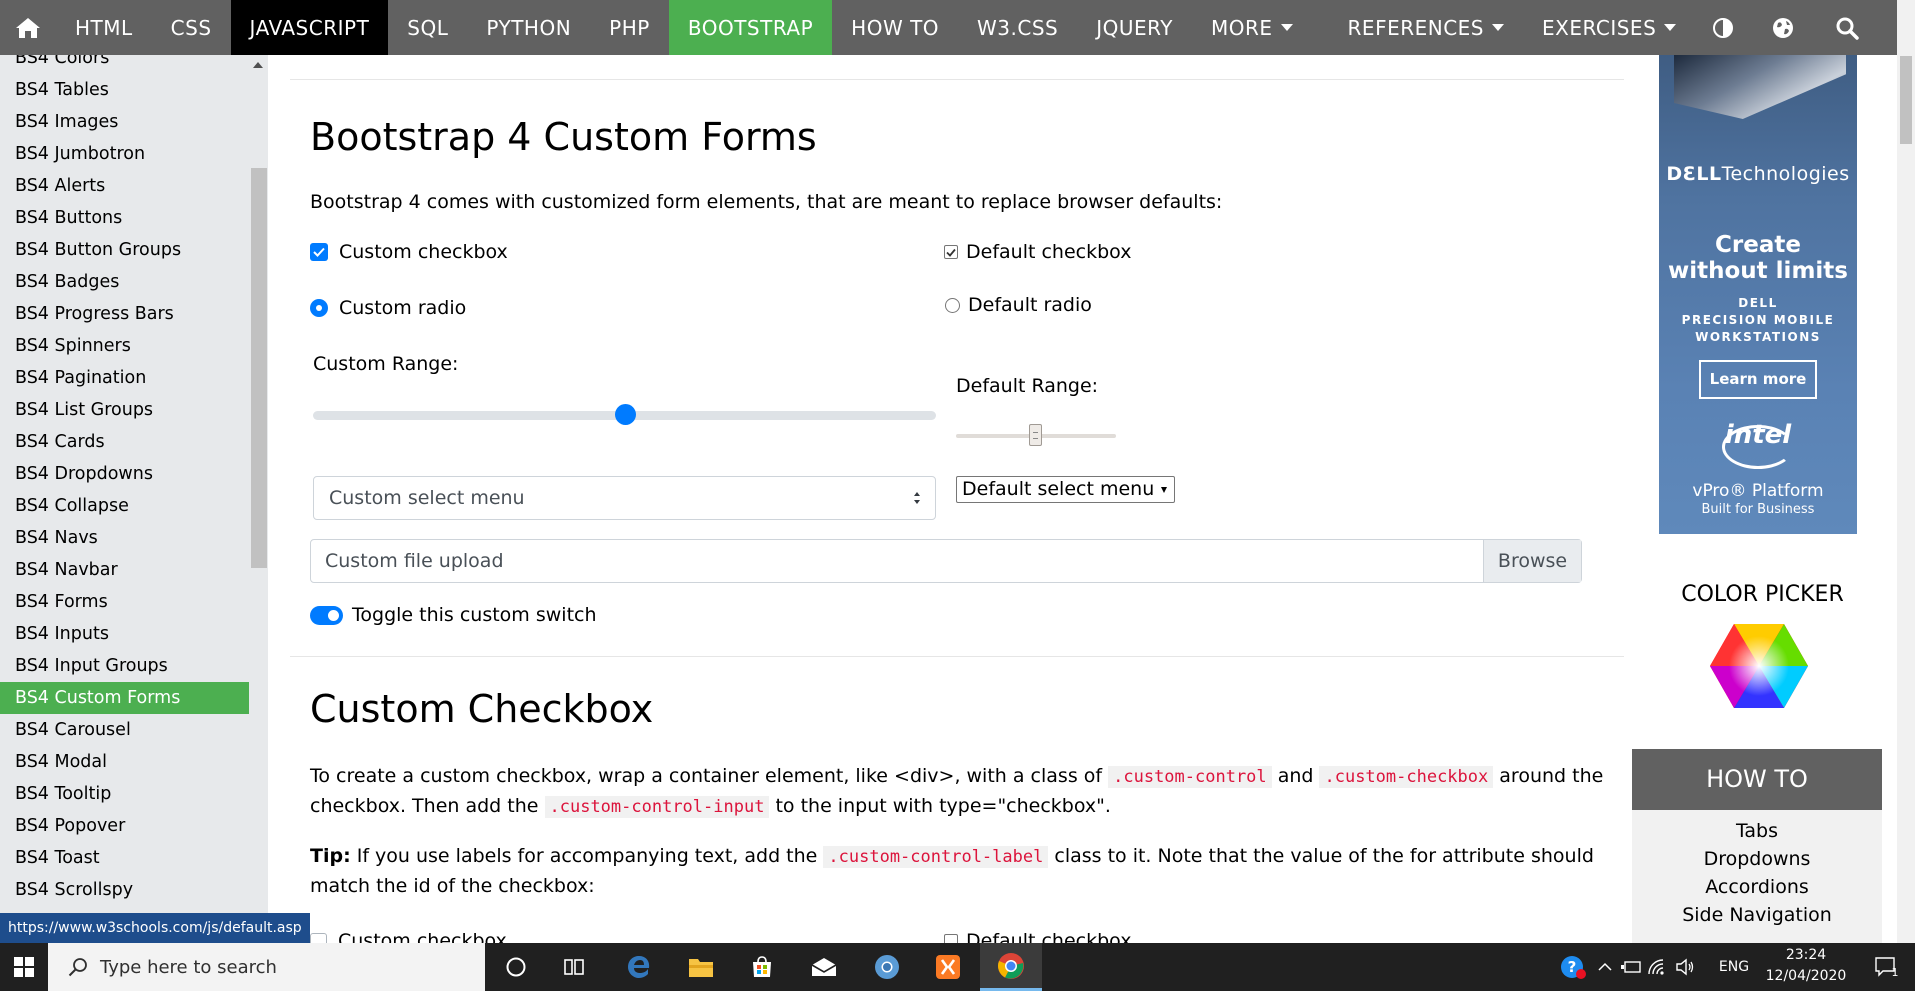  What do you see at coordinates (952, 305) in the screenshot?
I see `radio-empty-icon` at bounding box center [952, 305].